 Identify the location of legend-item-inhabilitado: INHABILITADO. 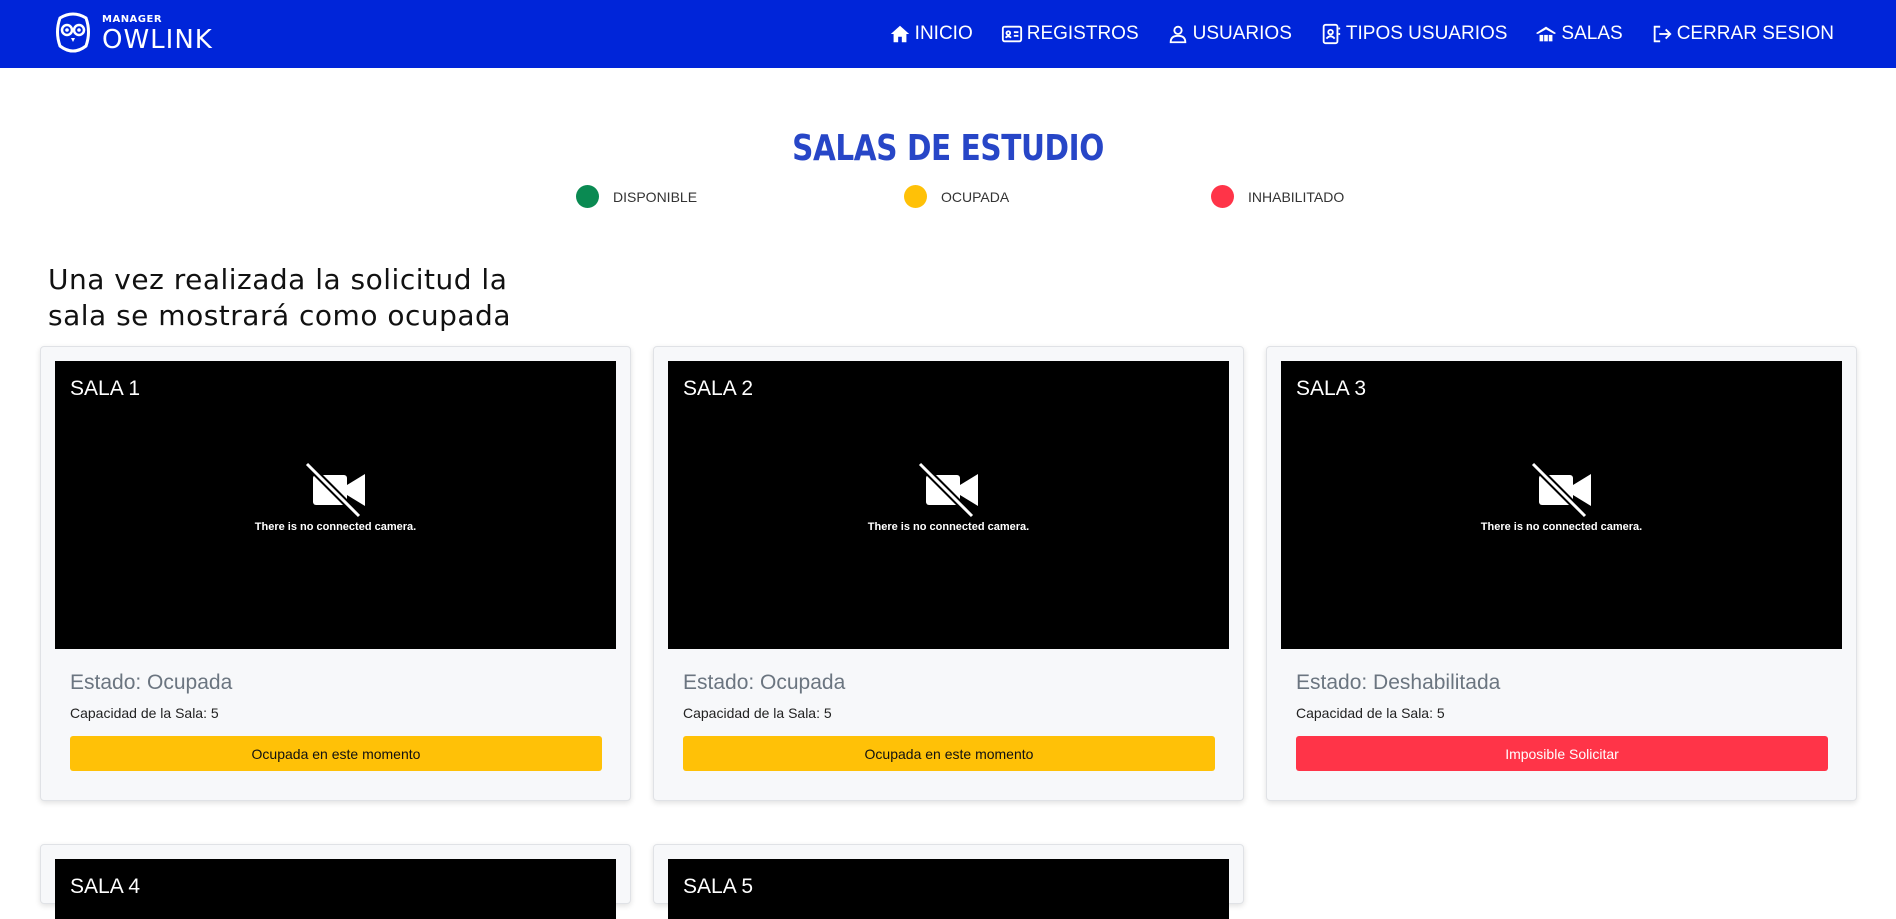
(1277, 196).